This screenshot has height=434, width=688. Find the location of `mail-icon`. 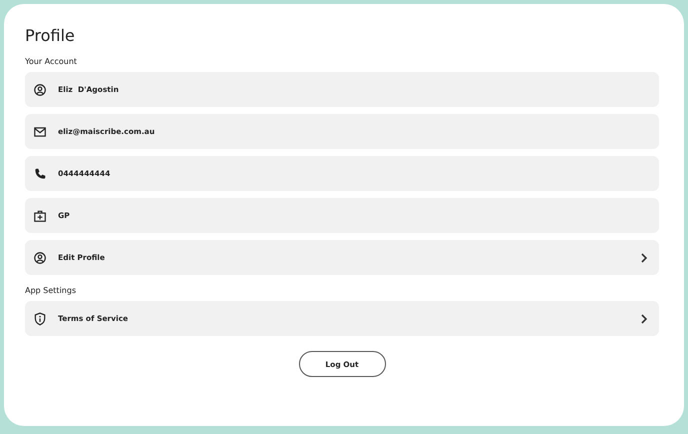

mail-icon is located at coordinates (40, 131).